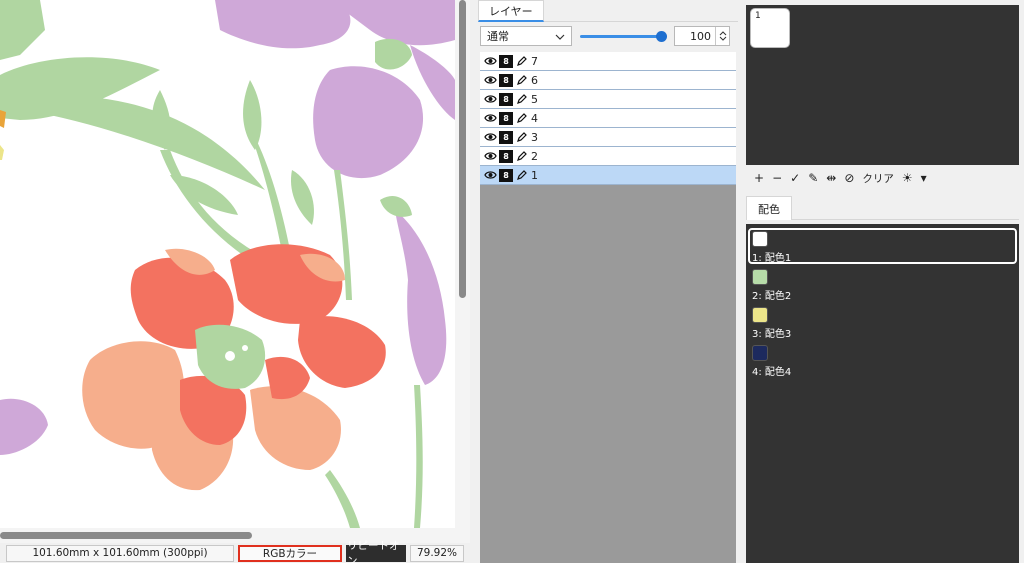 The height and width of the screenshot is (563, 1024). What do you see at coordinates (772, 258) in the screenshot?
I see `swatch-label: 1: 配色1` at bounding box center [772, 258].